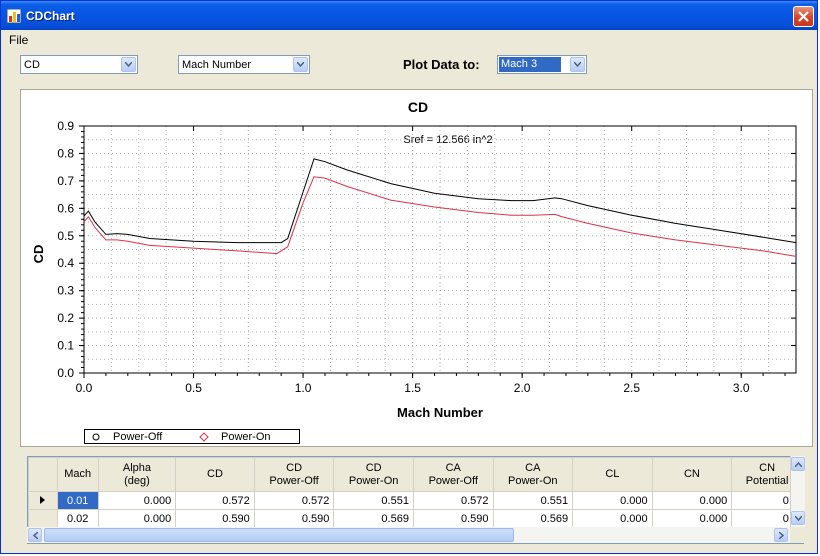 The image size is (820, 556). Describe the element at coordinates (418, 107) in the screenshot. I see `chart-title: CD` at that location.